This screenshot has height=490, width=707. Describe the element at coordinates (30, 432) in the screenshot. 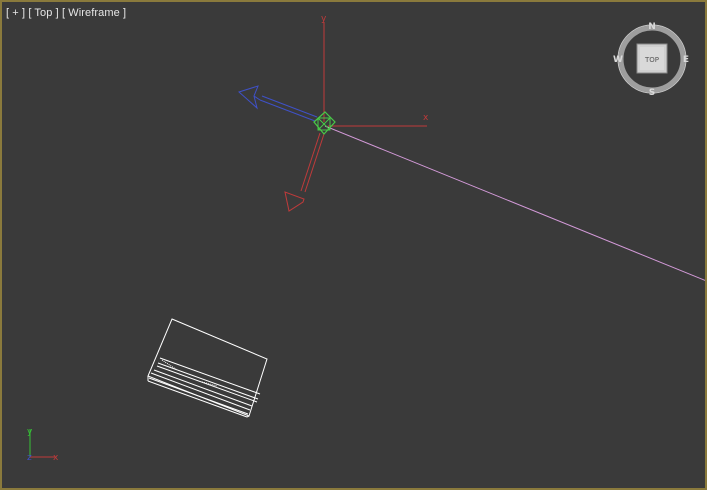

I see `world-axis-y-label: y` at that location.